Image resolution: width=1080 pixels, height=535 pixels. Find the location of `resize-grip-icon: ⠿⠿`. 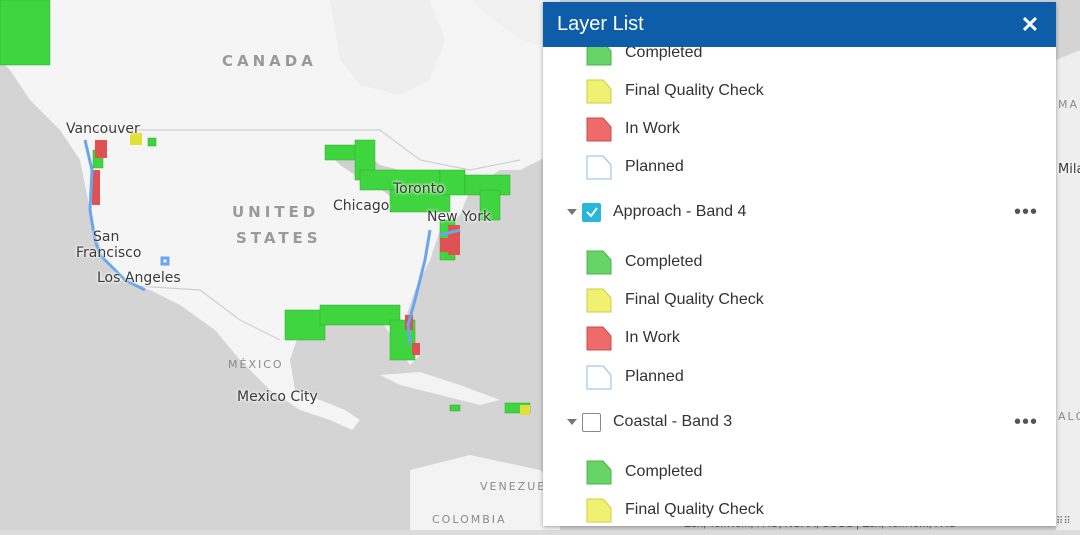

resize-grip-icon: ⠿⠿ is located at coordinates (1065, 521).